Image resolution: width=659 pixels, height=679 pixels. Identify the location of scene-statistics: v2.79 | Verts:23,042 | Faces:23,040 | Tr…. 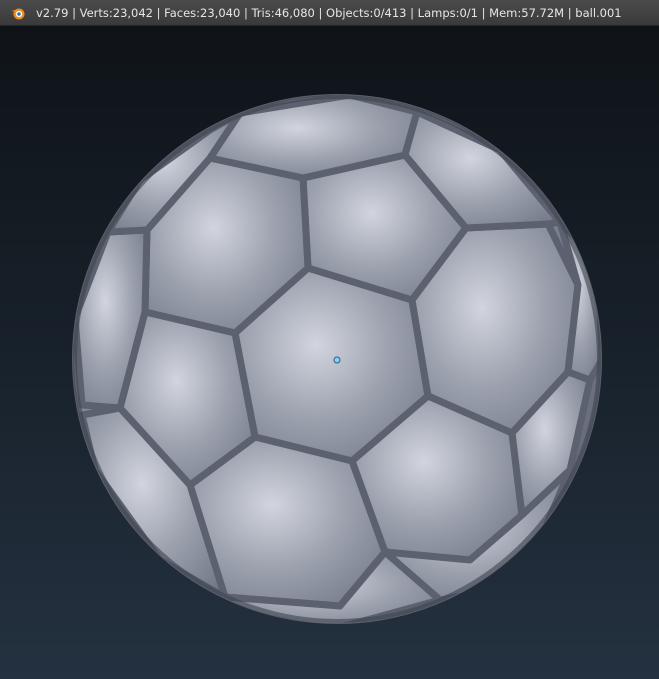
(329, 12).